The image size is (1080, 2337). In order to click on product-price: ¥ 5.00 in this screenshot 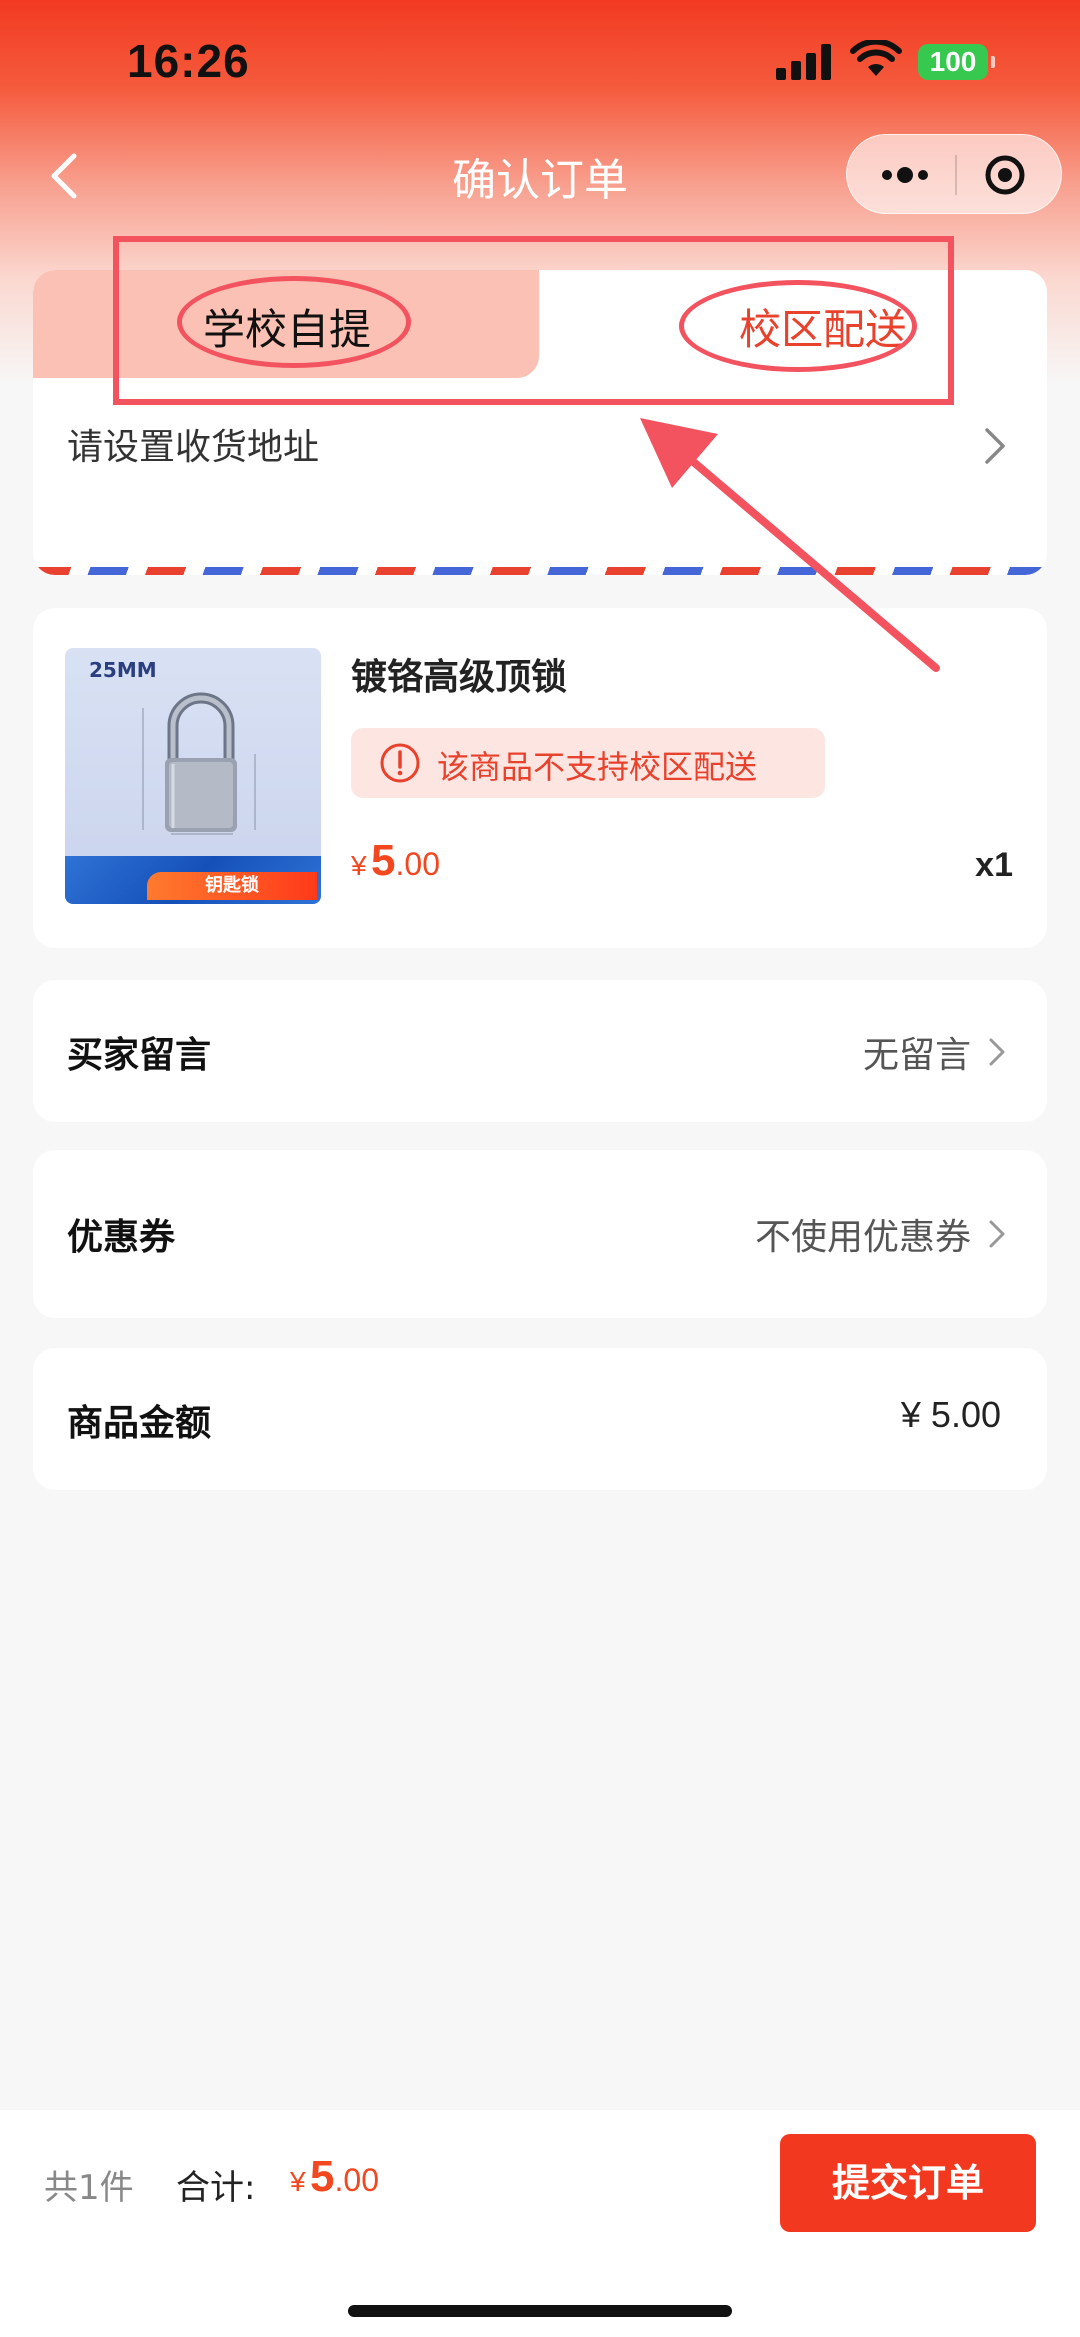, I will do `click(395, 861)`.